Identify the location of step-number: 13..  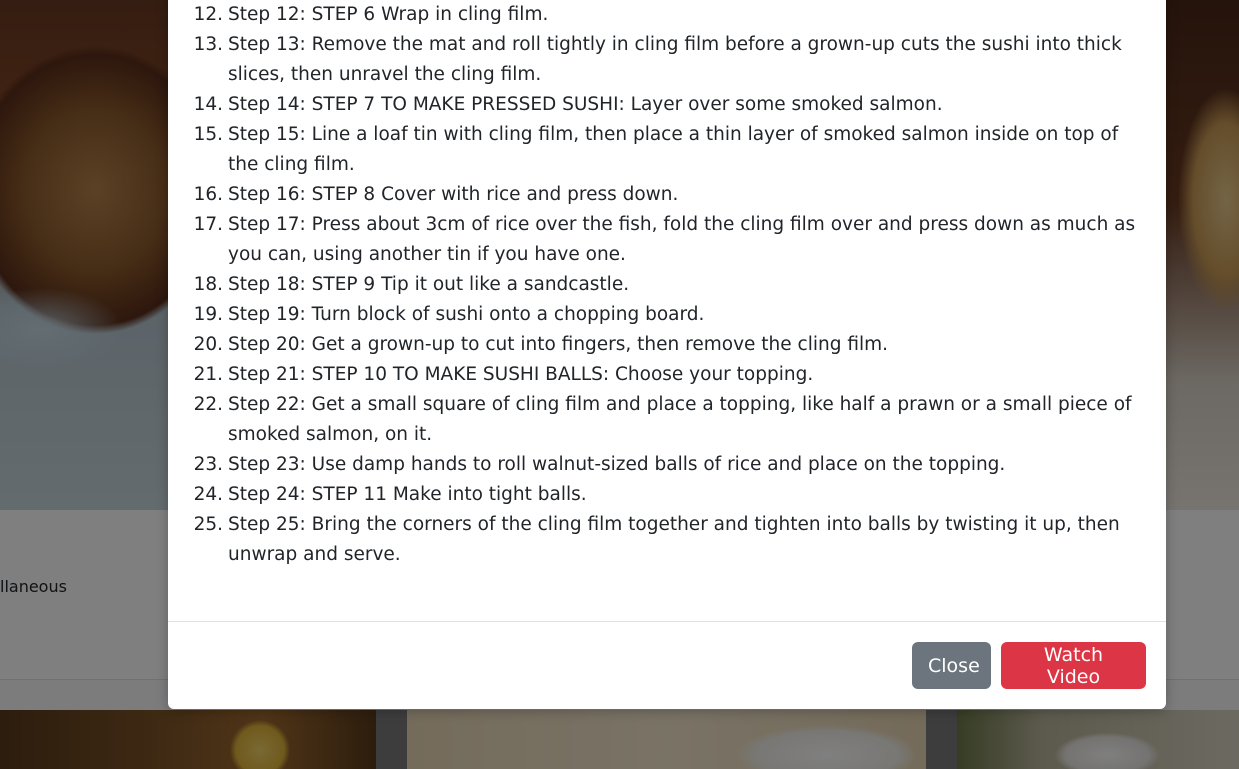
(208, 44).